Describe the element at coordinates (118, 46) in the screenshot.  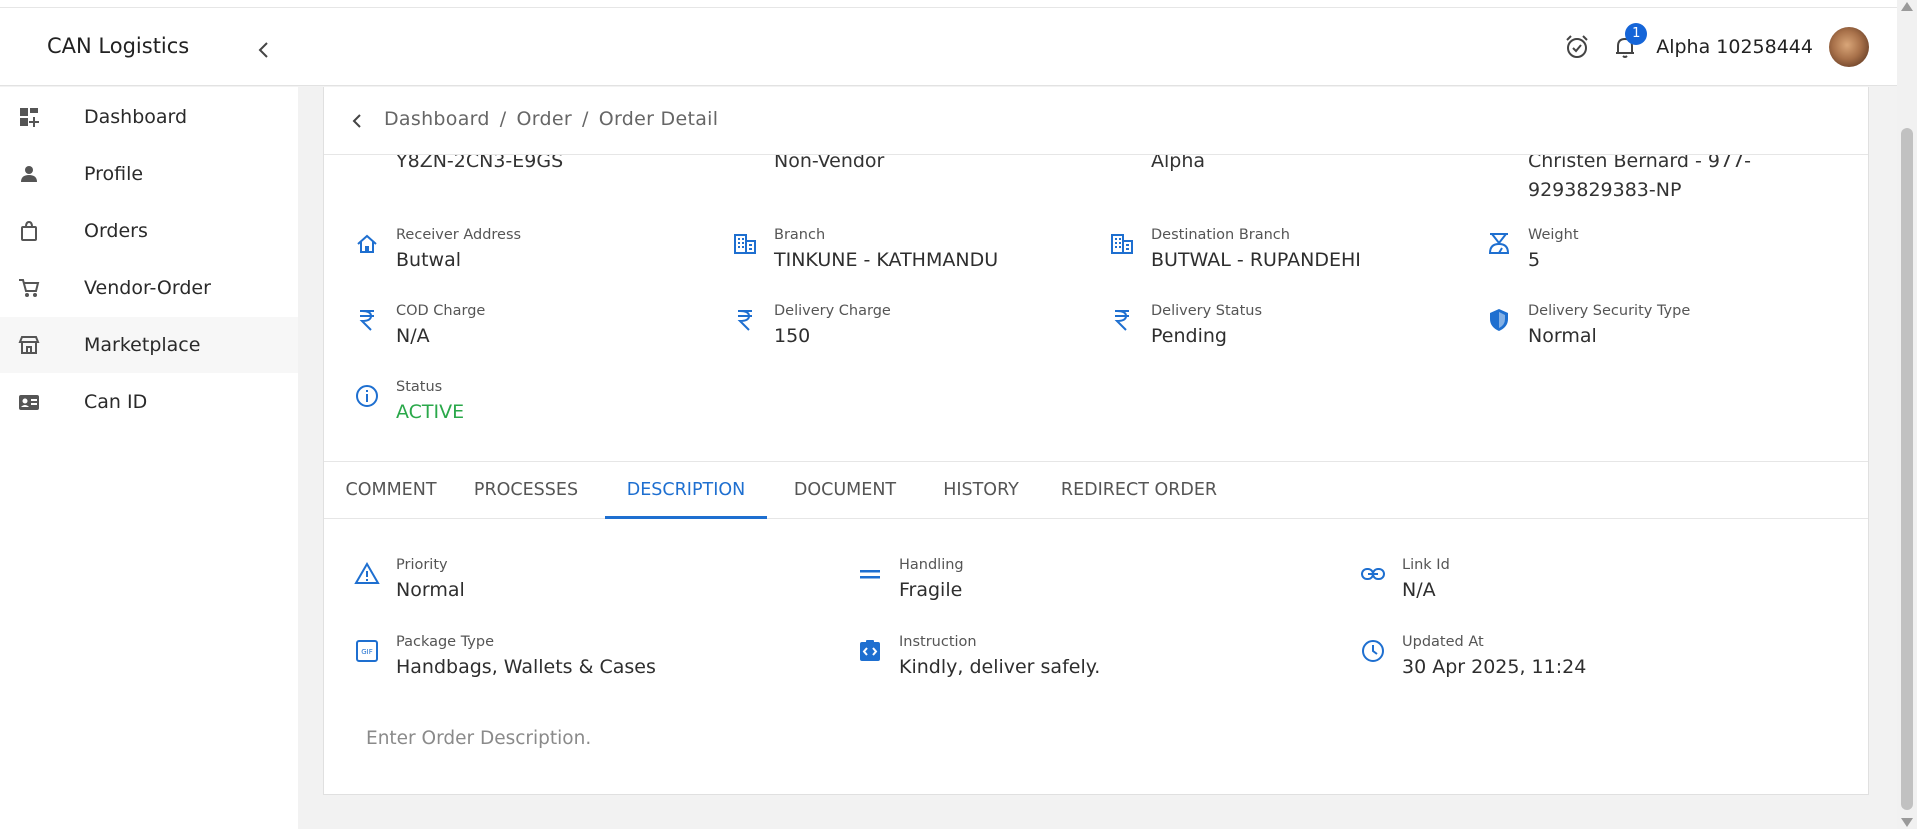
I see `brand-title: CAN Logistics` at that location.